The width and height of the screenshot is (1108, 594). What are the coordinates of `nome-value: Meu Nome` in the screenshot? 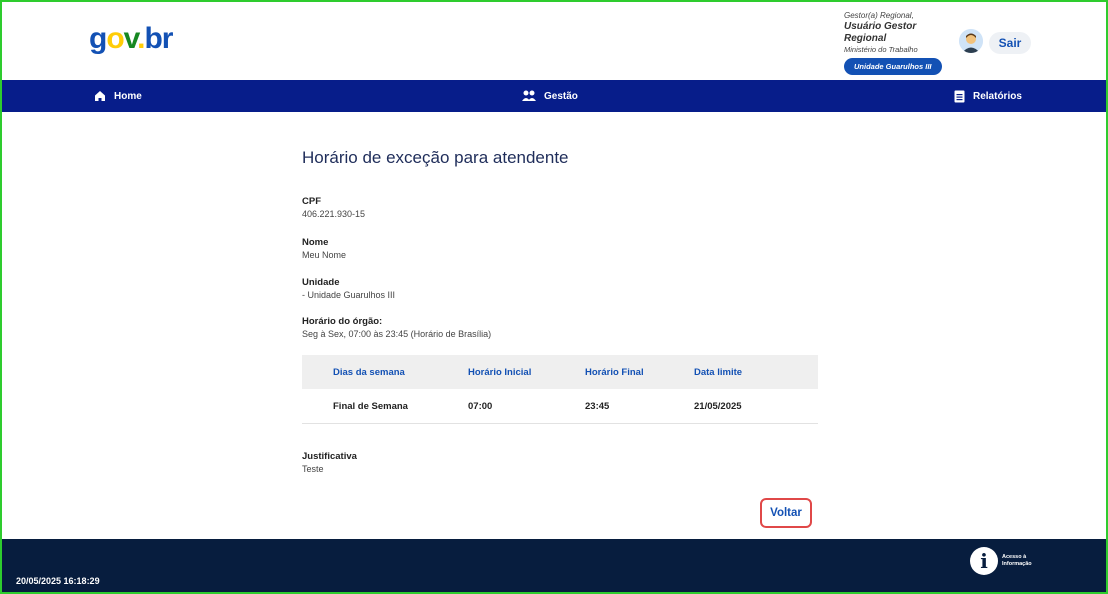 It's located at (324, 255).